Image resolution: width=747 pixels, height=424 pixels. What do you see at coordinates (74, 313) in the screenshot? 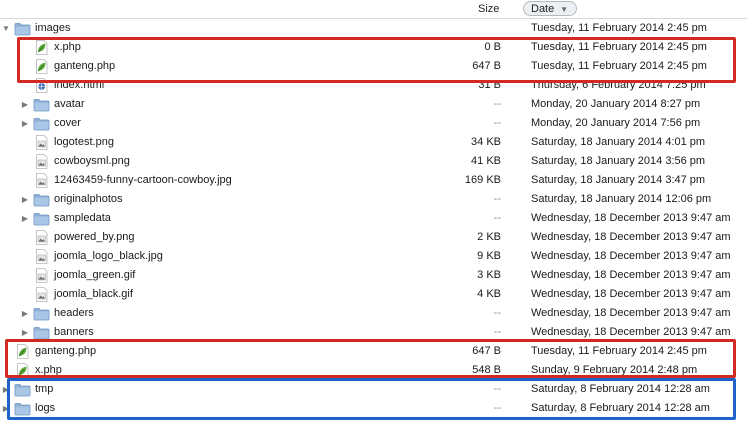
I see `file-name: headers` at bounding box center [74, 313].